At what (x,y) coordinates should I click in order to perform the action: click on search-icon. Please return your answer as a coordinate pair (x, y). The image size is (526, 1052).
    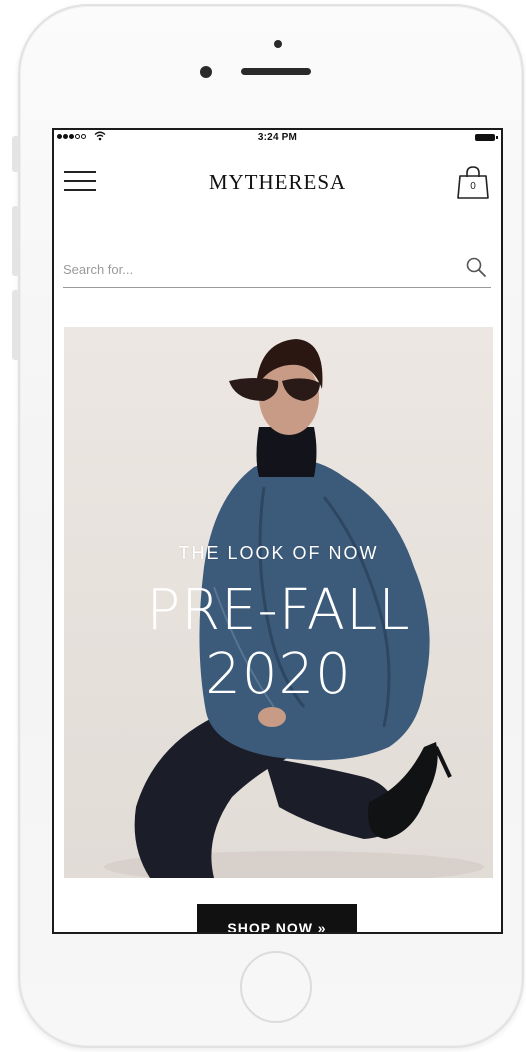
    Looking at the image, I should click on (476, 267).